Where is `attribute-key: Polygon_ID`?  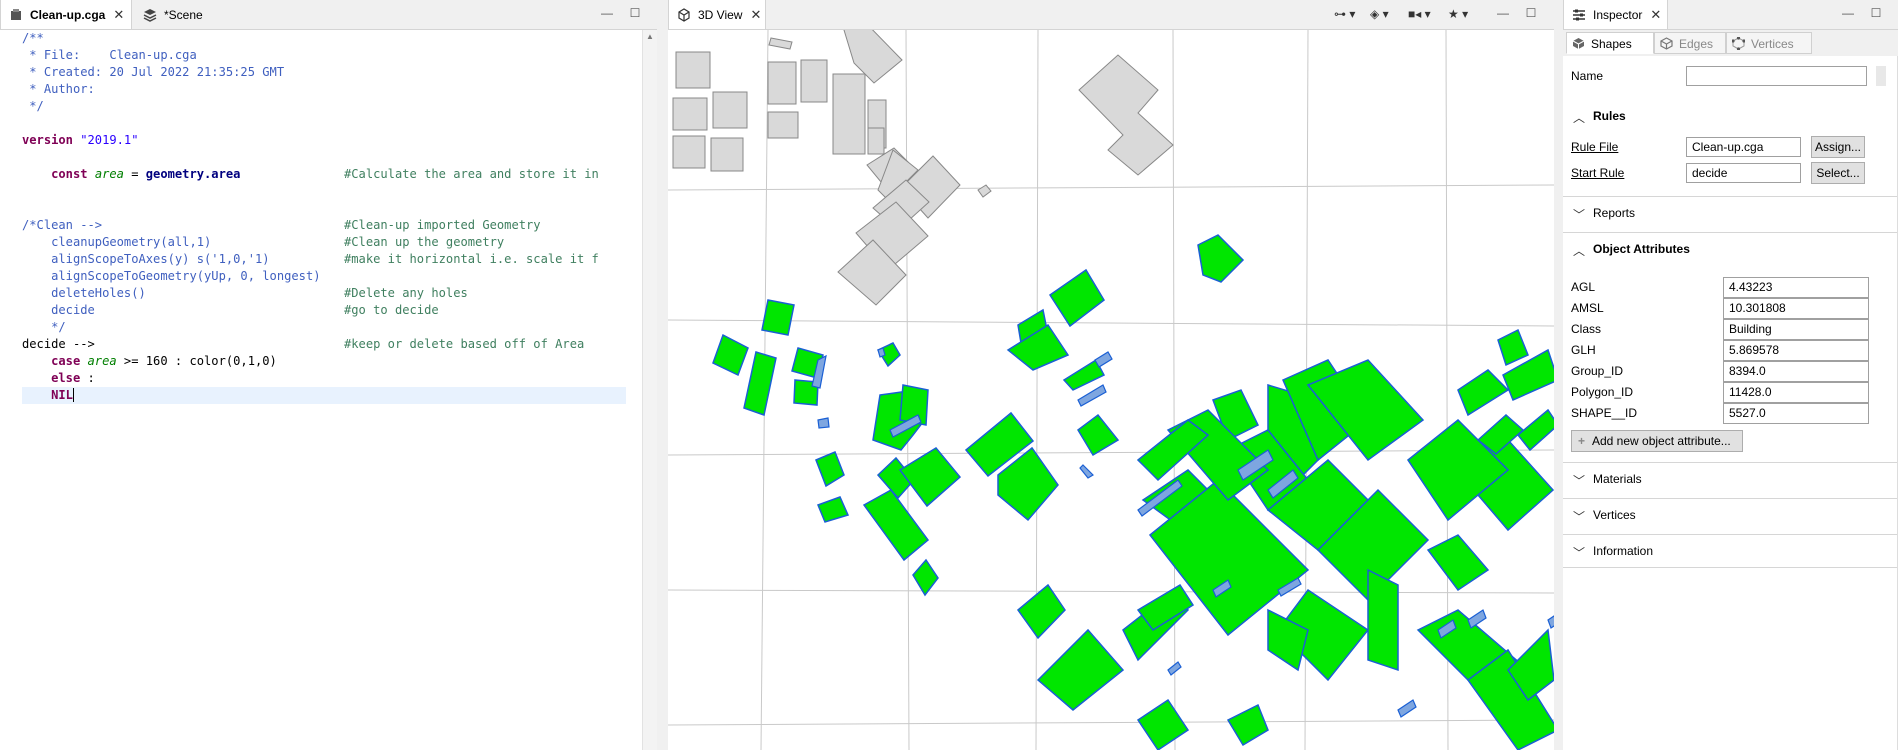
attribute-key: Polygon_ID is located at coordinates (1602, 392).